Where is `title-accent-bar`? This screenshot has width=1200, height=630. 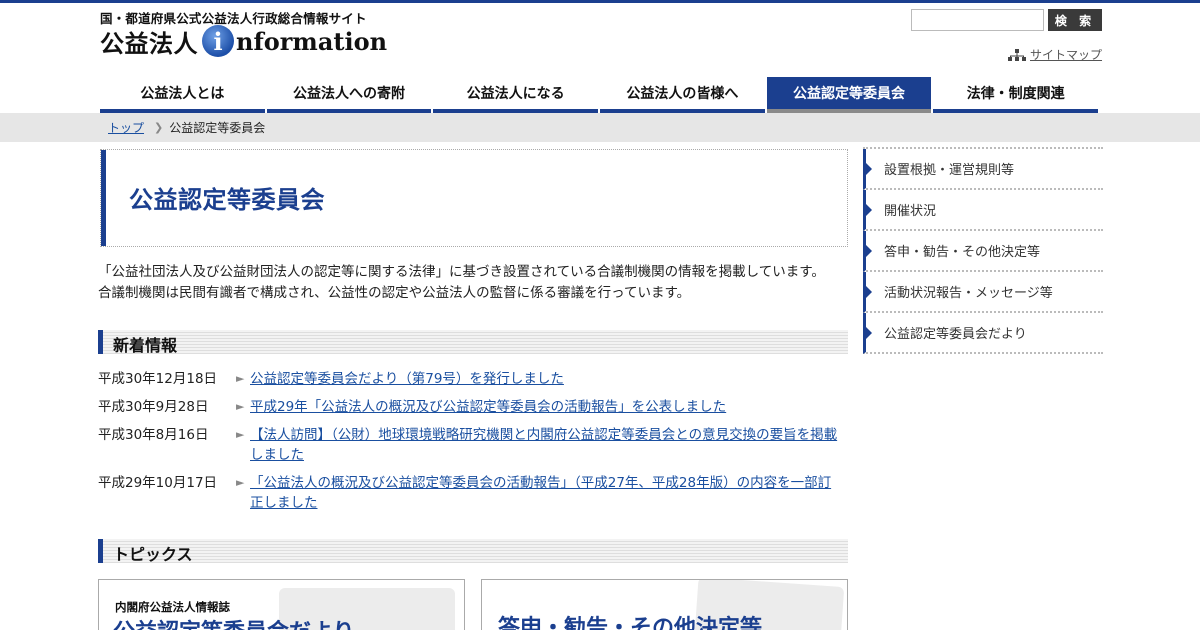
title-accent-bar is located at coordinates (103, 198).